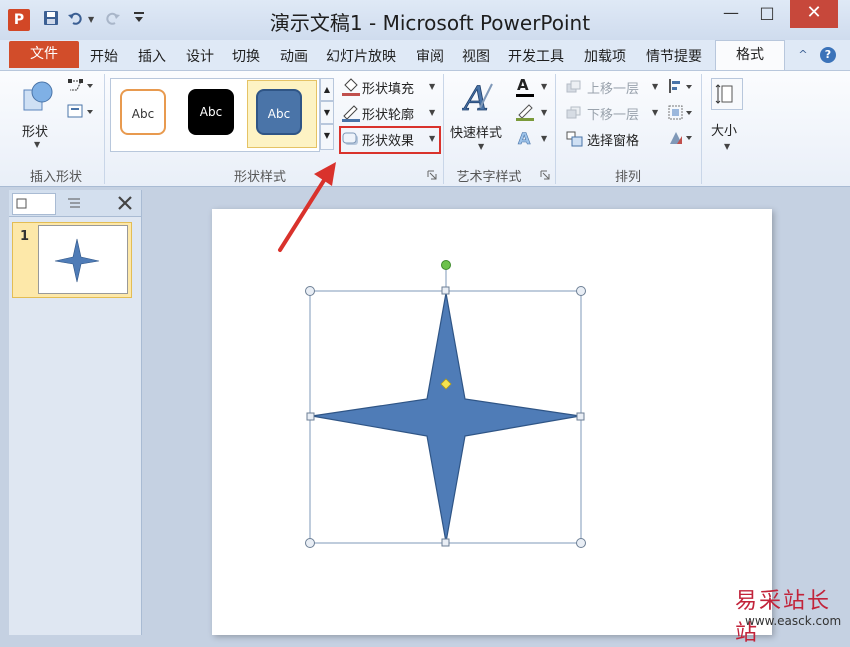  Describe the element at coordinates (104, 56) in the screenshot. I see `tab-home: 开始` at that location.